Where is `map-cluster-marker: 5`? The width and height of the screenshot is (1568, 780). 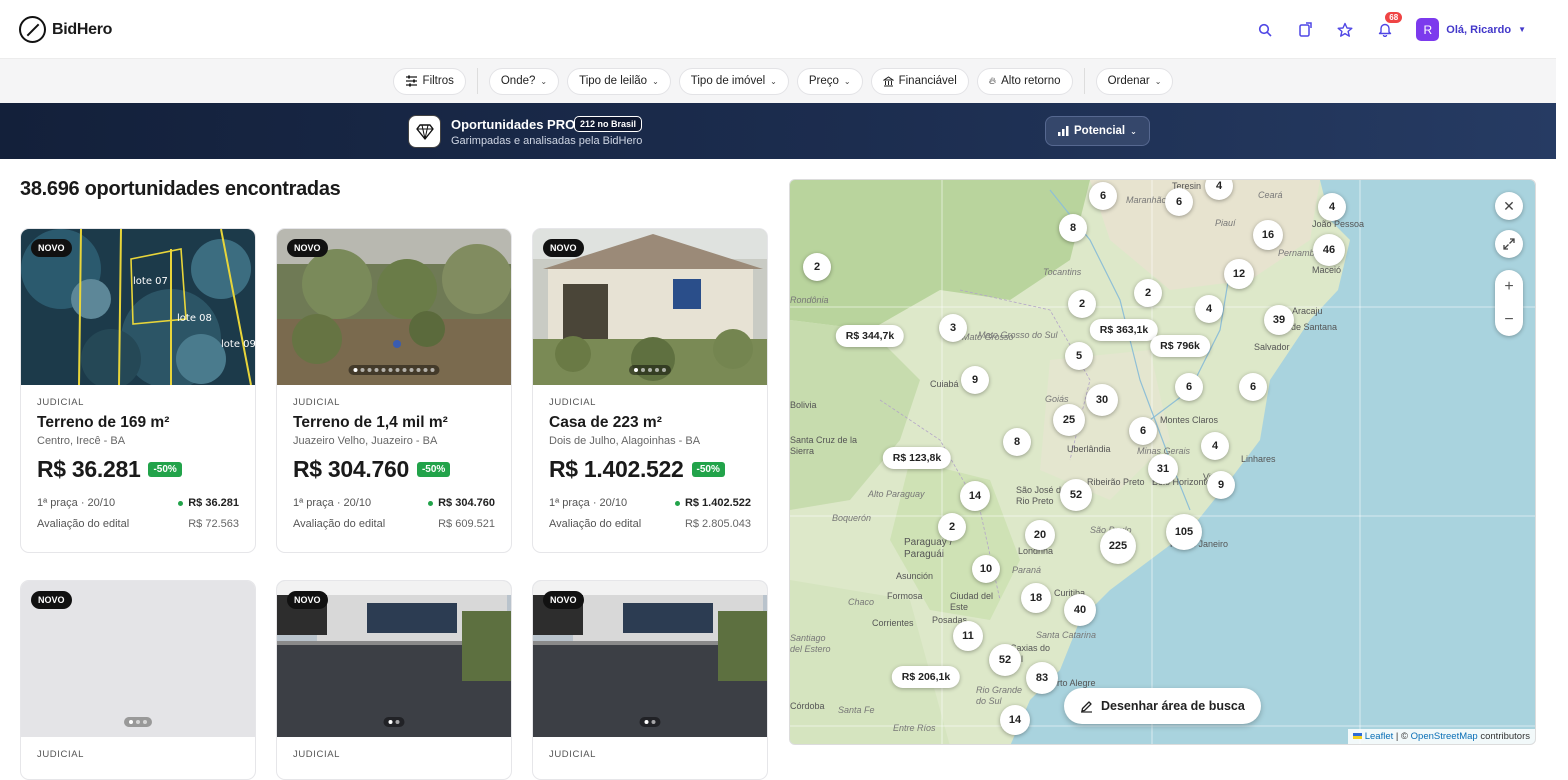 map-cluster-marker: 5 is located at coordinates (1079, 356).